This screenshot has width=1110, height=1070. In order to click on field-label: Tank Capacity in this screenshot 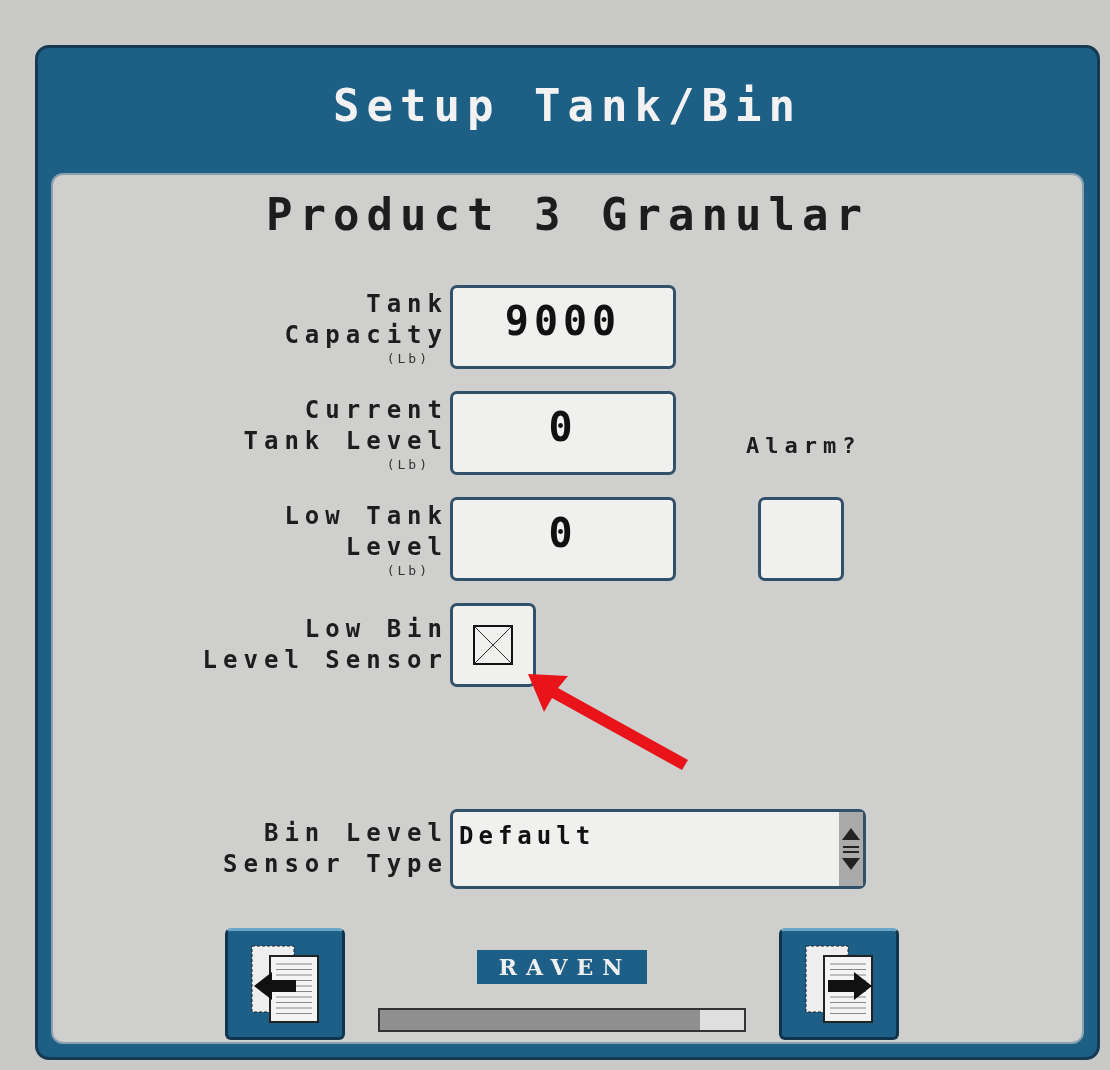, I will do `click(366, 319)`.